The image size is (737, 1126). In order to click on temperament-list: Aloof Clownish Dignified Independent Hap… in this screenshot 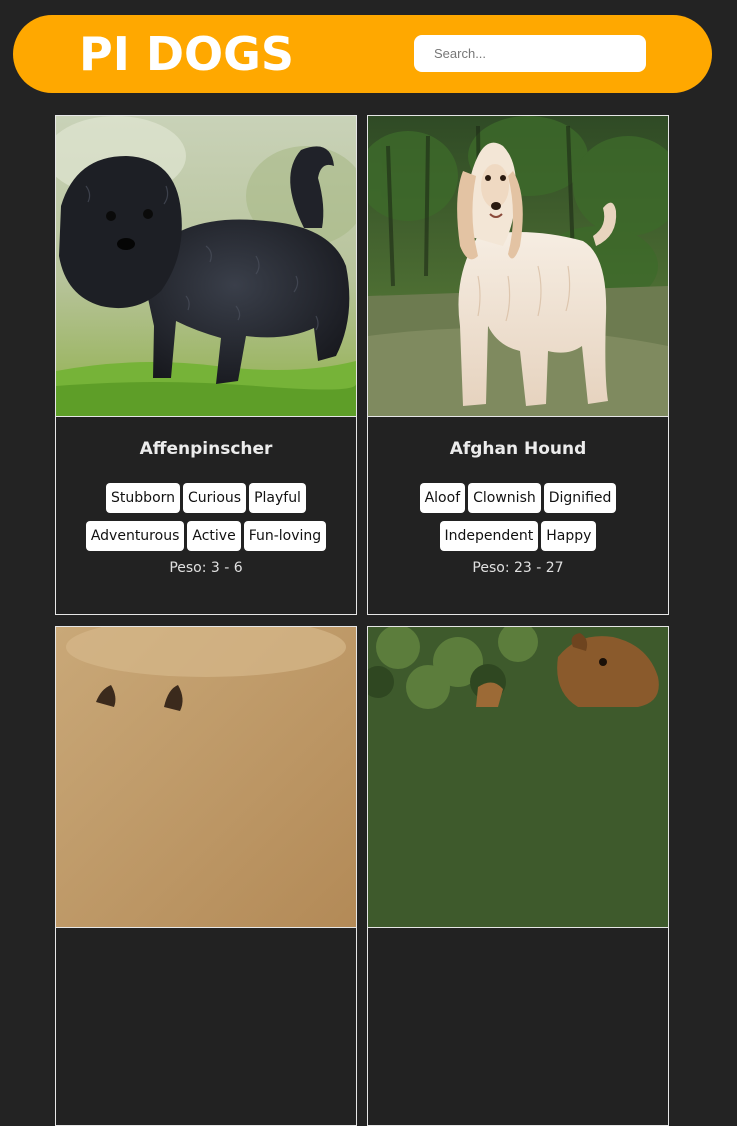, I will do `click(518, 517)`.